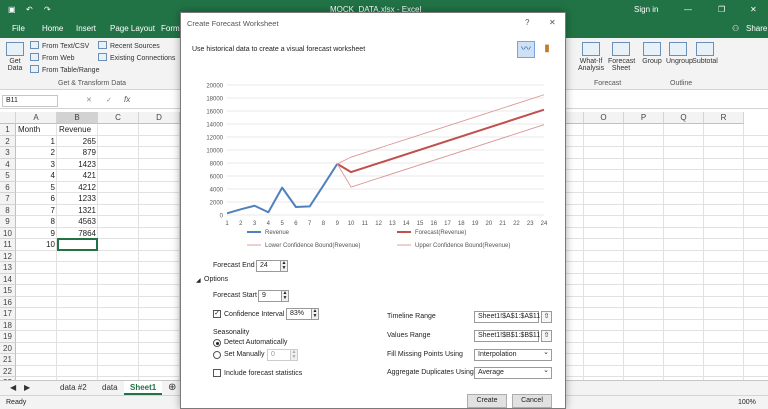 Image resolution: width=768 pixels, height=409 pixels. I want to click on cell-revenue: 1233, so click(77, 199).